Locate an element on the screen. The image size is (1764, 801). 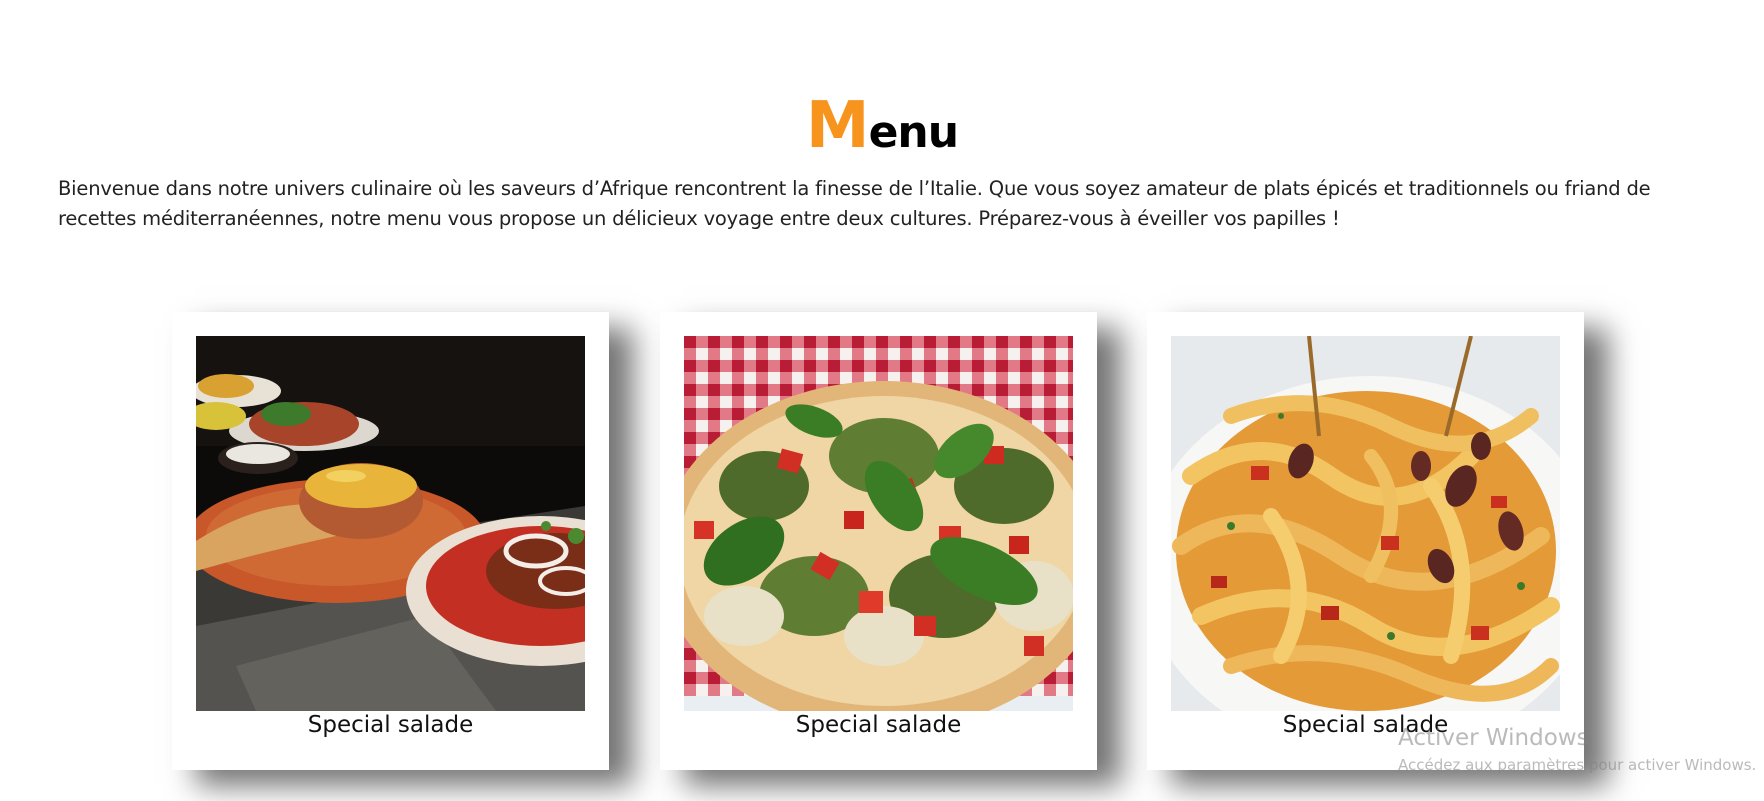
dish-photo-pasta is located at coordinates (1365, 523).